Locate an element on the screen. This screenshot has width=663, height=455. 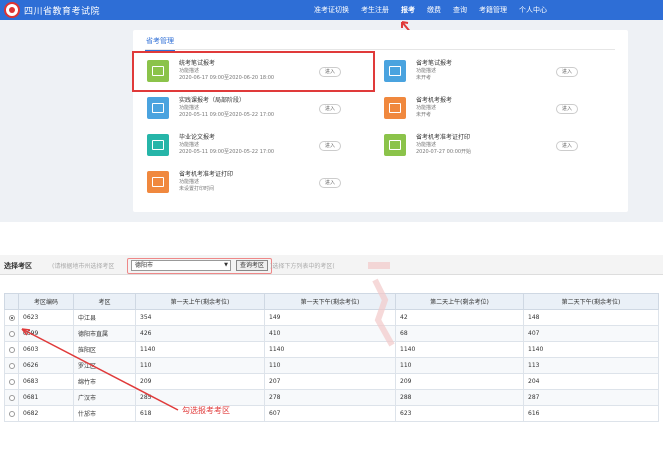
seats-d2-am: 68 is located at coordinates (459, 333).